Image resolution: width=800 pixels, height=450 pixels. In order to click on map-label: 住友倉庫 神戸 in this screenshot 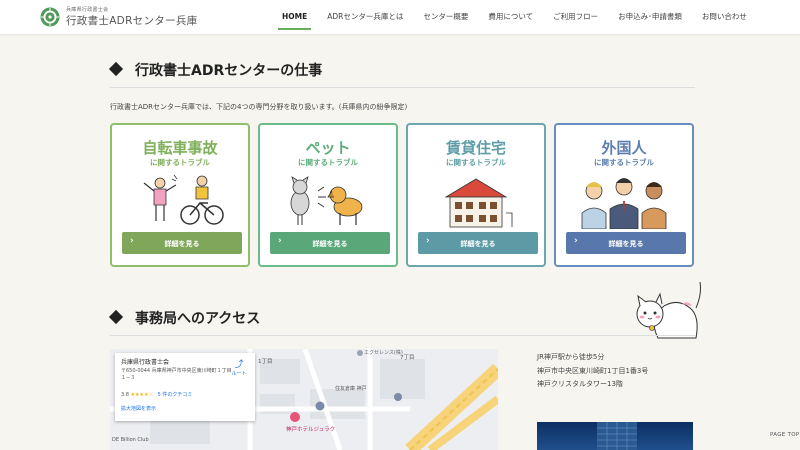, I will do `click(351, 389)`.